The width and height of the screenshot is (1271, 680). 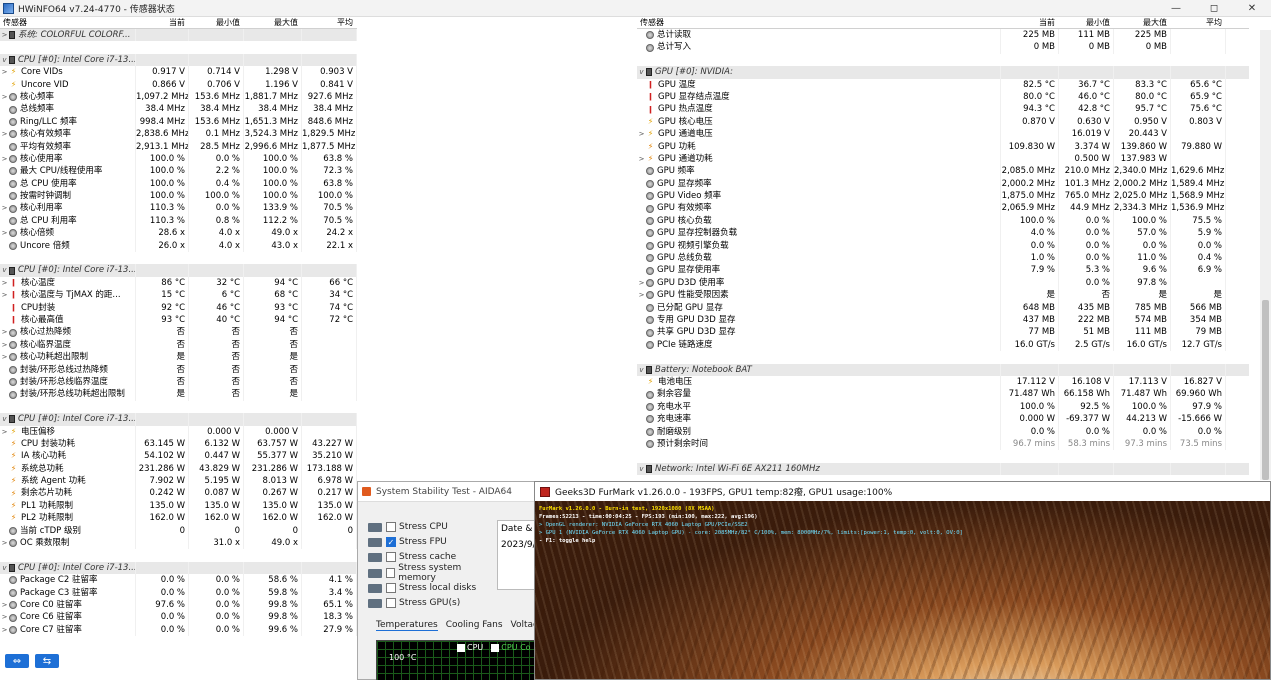 I want to click on col-sensor-right: 传感器, so click(x=819, y=22).